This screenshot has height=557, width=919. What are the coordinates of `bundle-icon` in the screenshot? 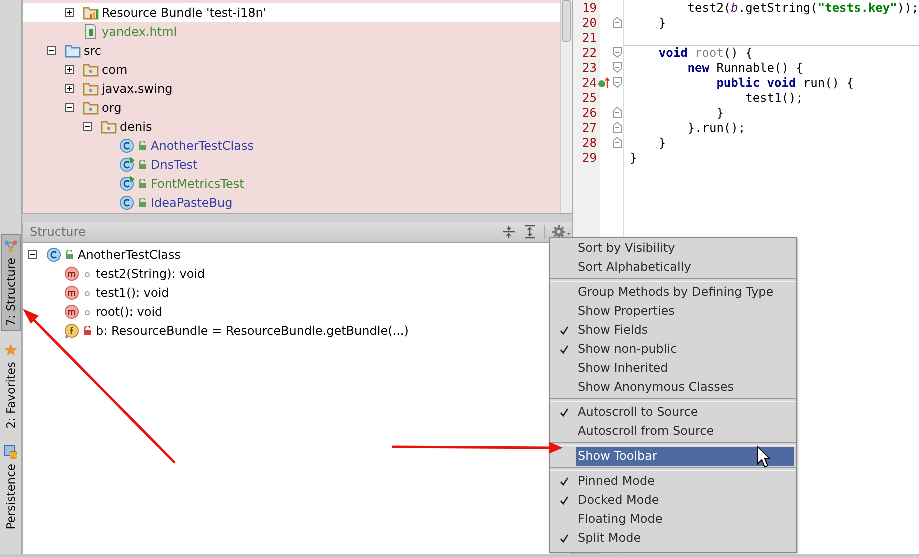 It's located at (91, 12).